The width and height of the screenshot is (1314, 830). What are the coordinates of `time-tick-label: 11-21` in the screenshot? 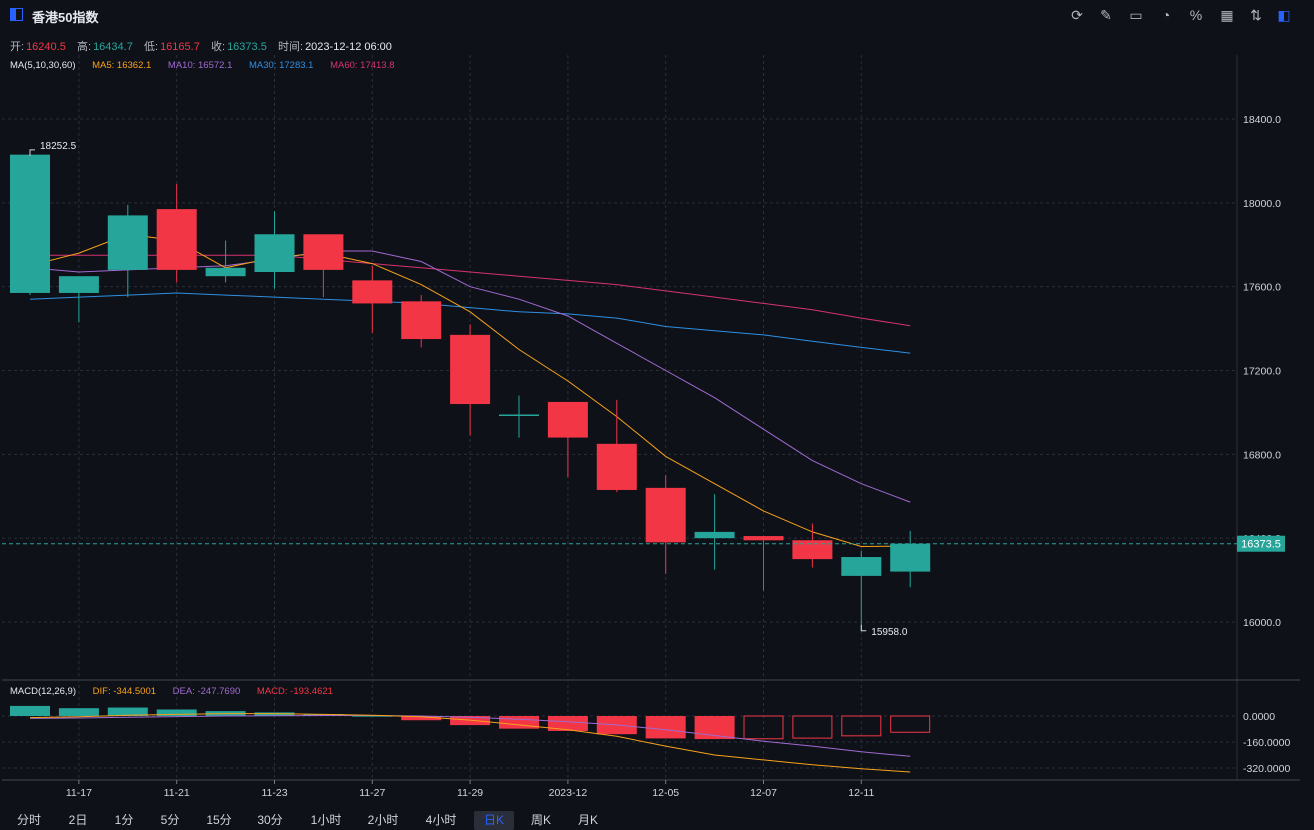 It's located at (177, 793).